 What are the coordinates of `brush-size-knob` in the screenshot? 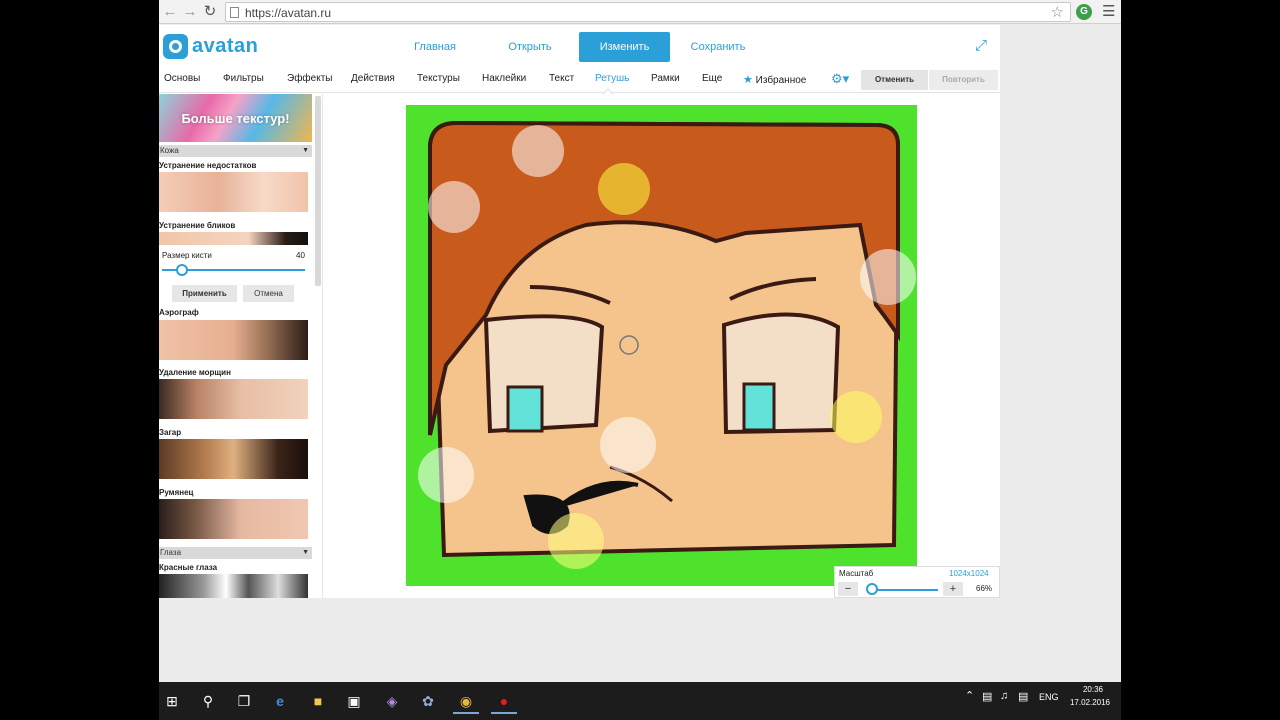 It's located at (182, 270).